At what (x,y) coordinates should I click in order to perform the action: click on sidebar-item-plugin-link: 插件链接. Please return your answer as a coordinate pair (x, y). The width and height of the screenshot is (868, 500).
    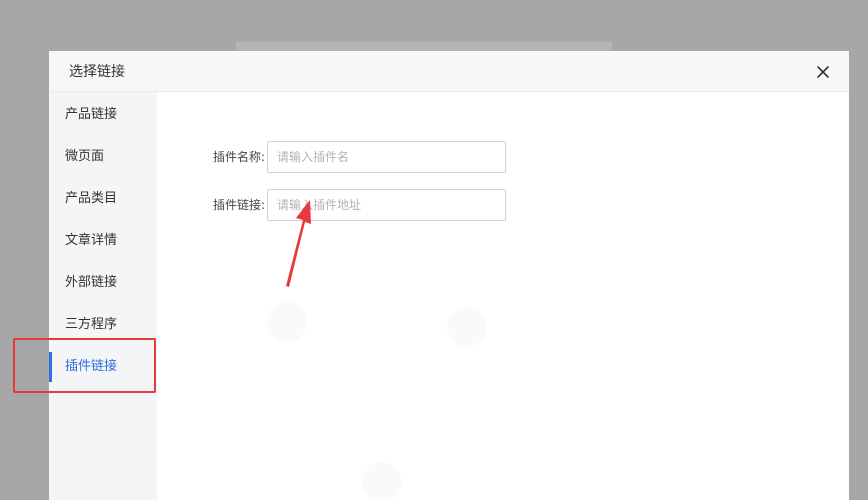
    Looking at the image, I should click on (103, 367).